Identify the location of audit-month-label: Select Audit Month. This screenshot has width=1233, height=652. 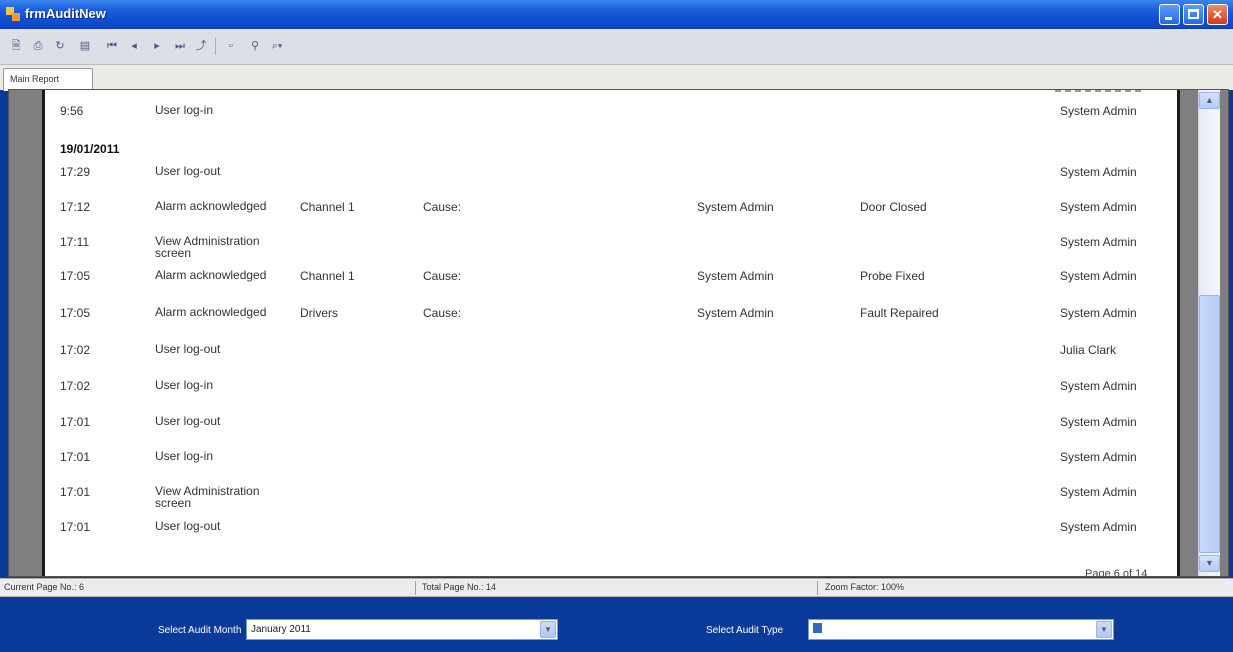
(200, 630).